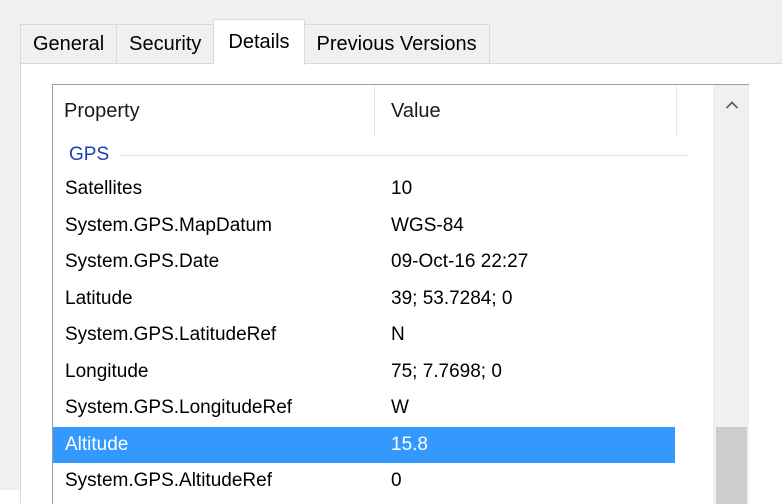 The height and width of the screenshot is (504, 782). What do you see at coordinates (731, 465) in the screenshot?
I see `scroll-thumb` at bounding box center [731, 465].